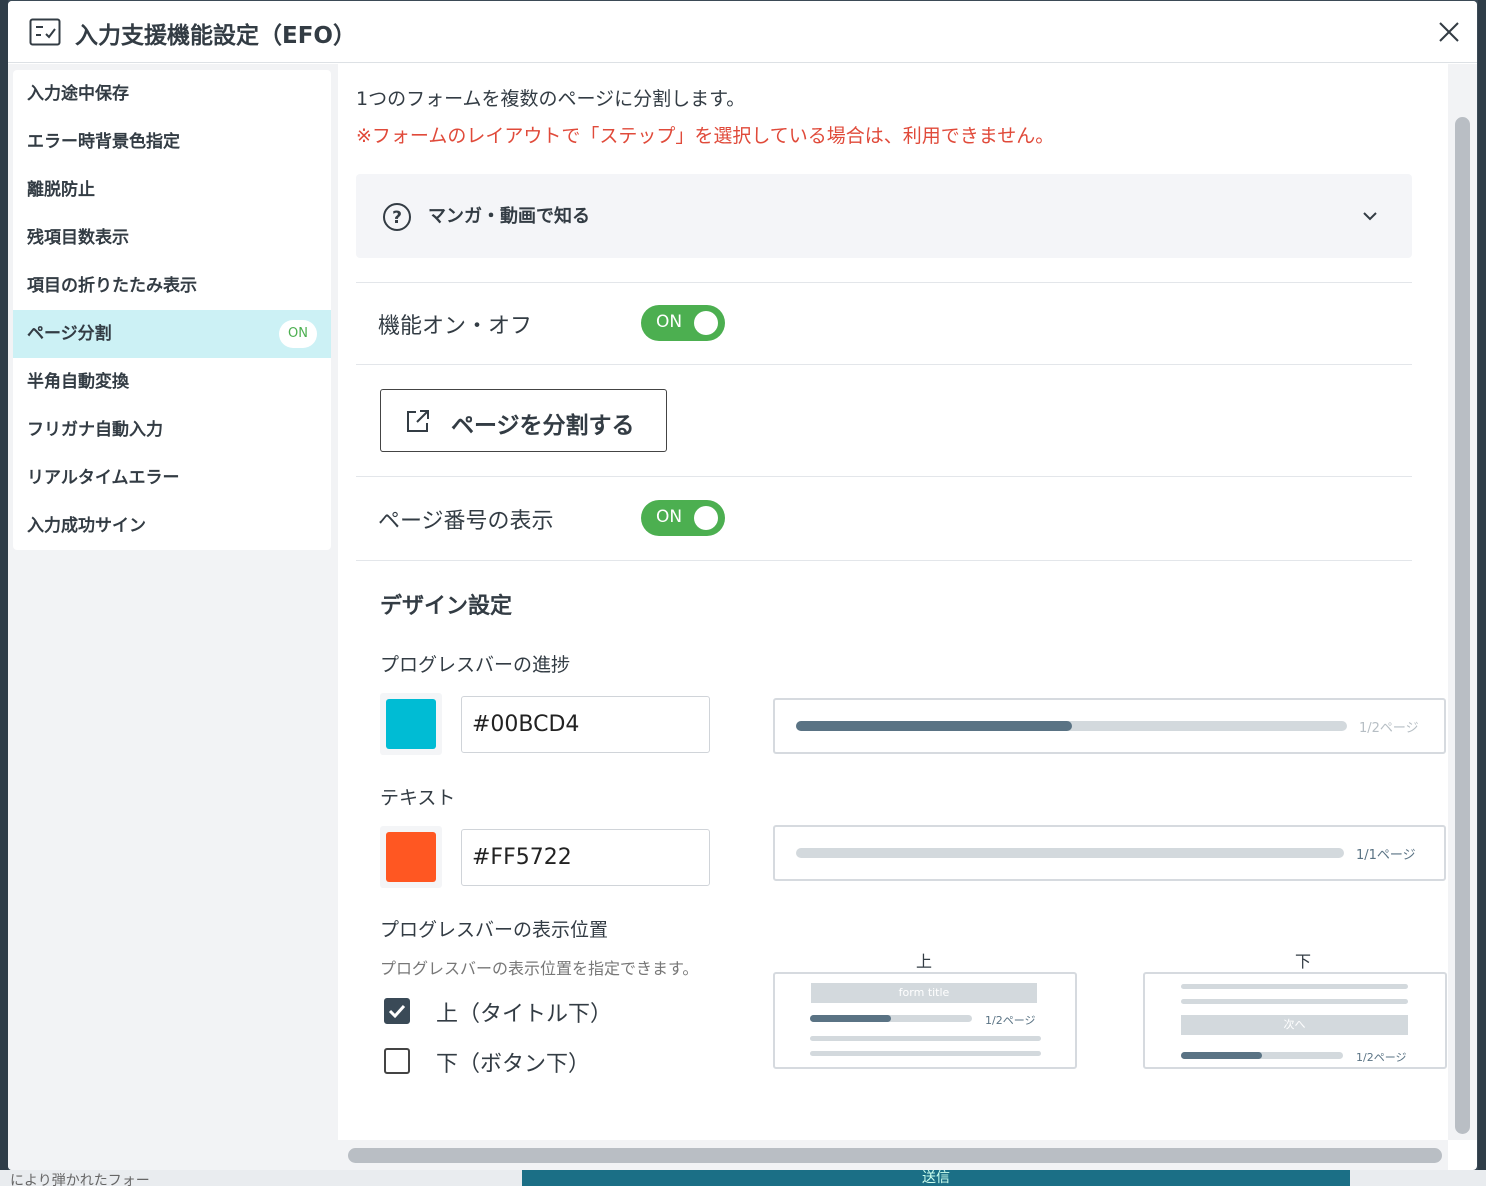 The height and width of the screenshot is (1186, 1486). I want to click on sidebar-item-collapse: 項目の折りたたみ表示, so click(172, 286).